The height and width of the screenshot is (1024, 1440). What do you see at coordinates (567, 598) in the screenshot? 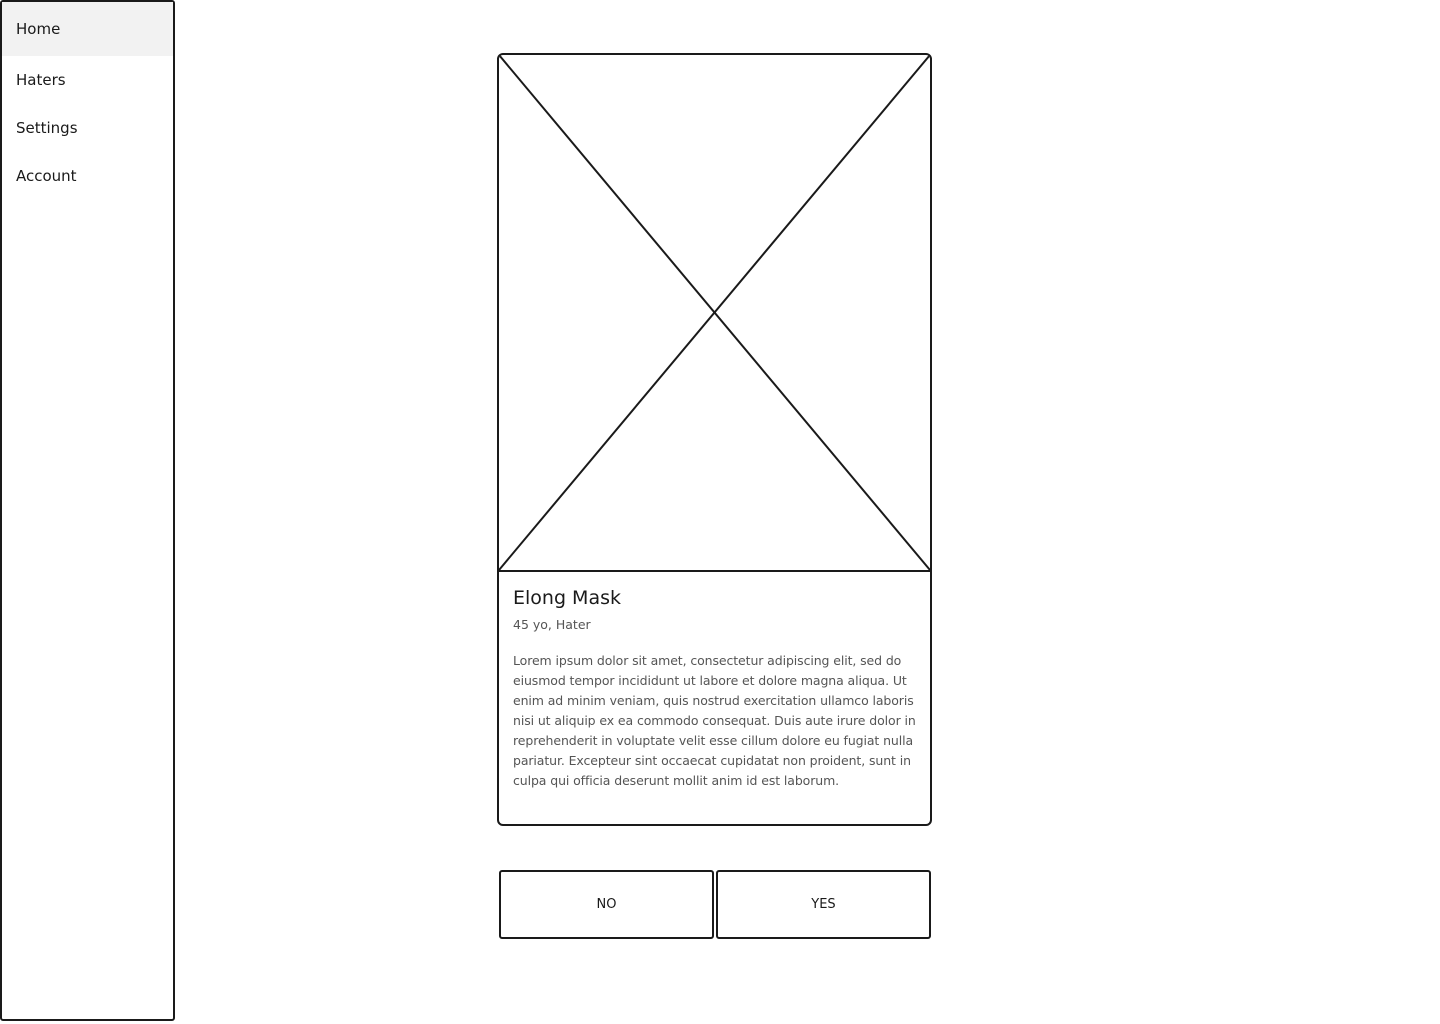
I see `profile-name: Elong Mask` at bounding box center [567, 598].